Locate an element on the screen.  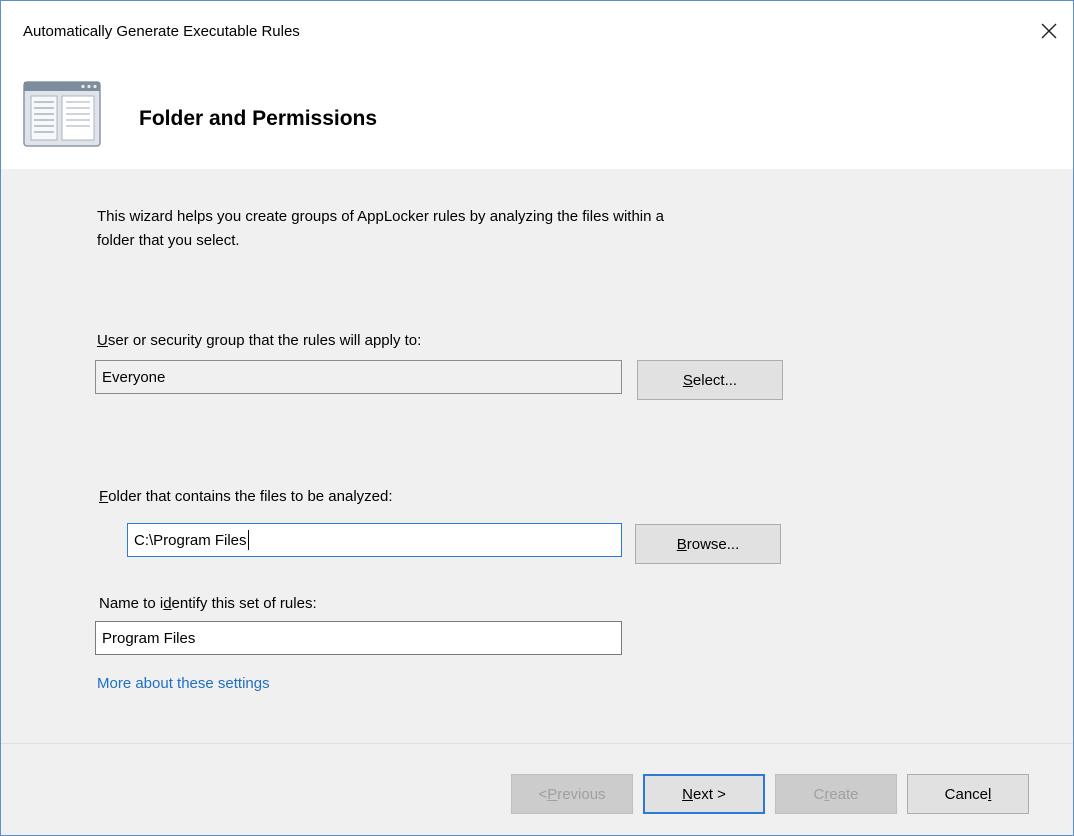
previous-button-label: revious is located at coordinates (581, 794).